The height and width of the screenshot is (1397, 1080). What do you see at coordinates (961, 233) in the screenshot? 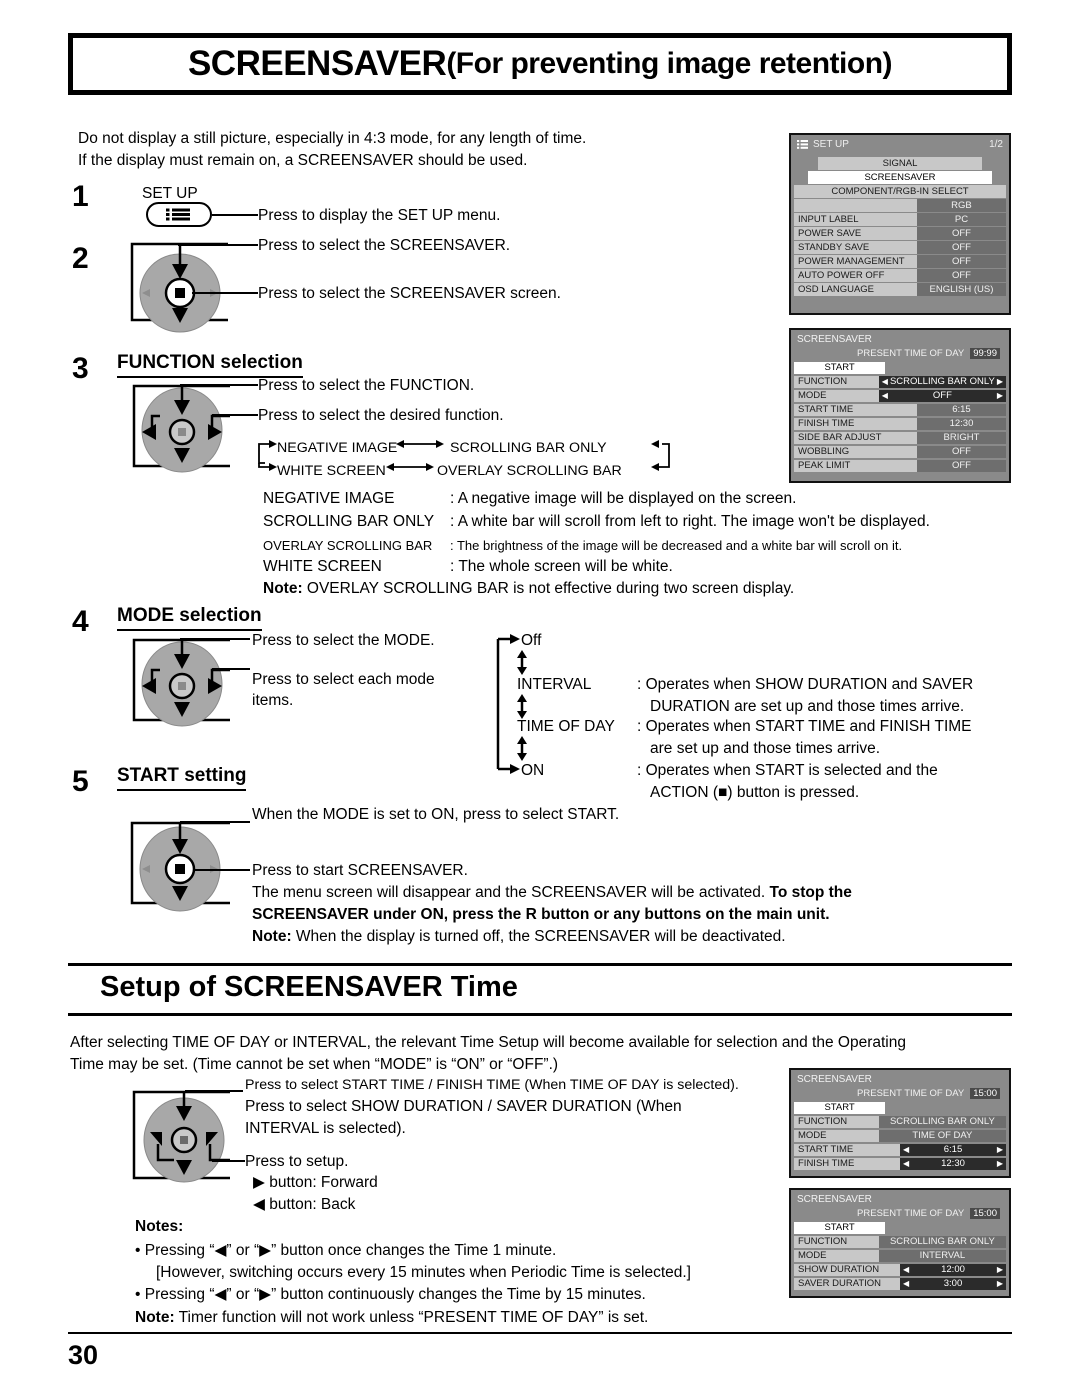
I see `osd-value-power-save: OFF` at bounding box center [961, 233].